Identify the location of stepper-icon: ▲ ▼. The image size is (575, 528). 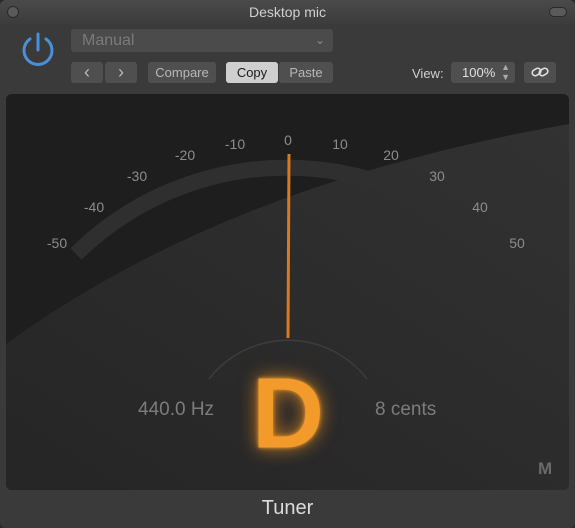
(505, 72).